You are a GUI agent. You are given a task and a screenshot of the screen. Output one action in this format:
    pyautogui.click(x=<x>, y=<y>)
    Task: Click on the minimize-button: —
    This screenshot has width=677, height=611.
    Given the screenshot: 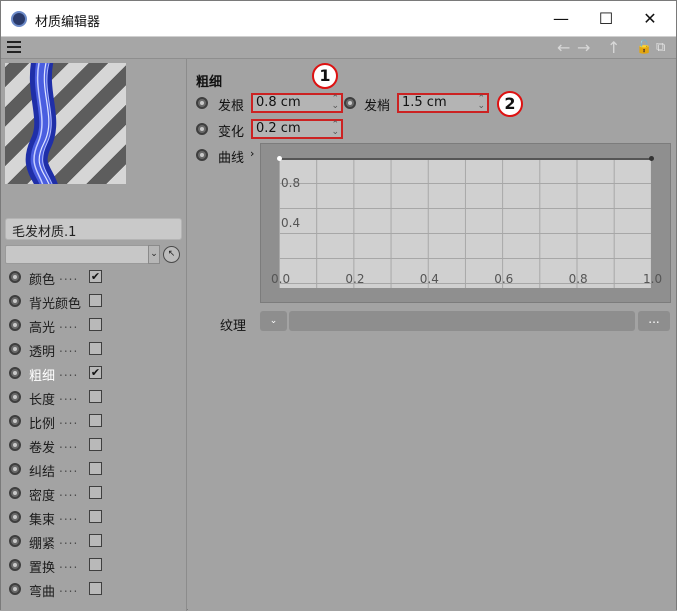 What is the action you would take?
    pyautogui.click(x=561, y=19)
    